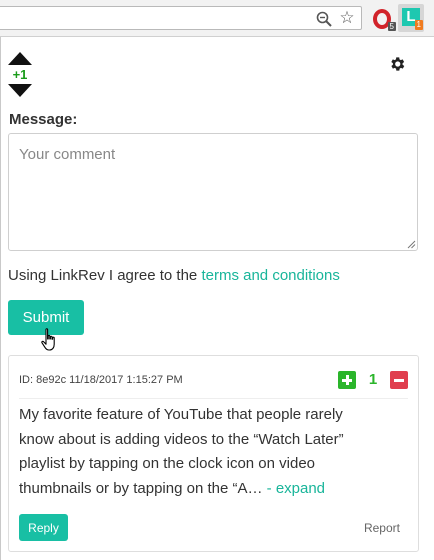 The width and height of the screenshot is (434, 560). I want to click on downvote-arrow-icon, so click(20, 90).